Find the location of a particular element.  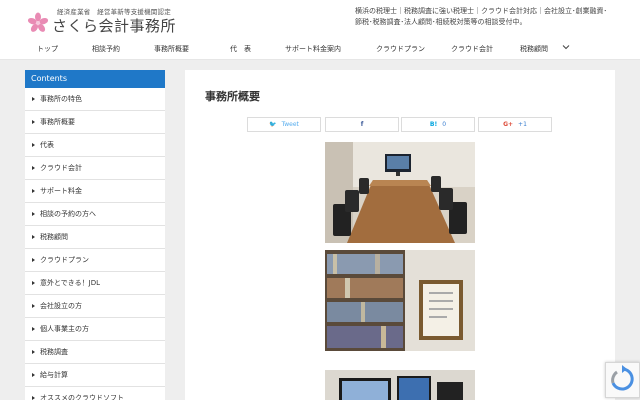

sidebar-item: クラウド会計 is located at coordinates (95, 168).